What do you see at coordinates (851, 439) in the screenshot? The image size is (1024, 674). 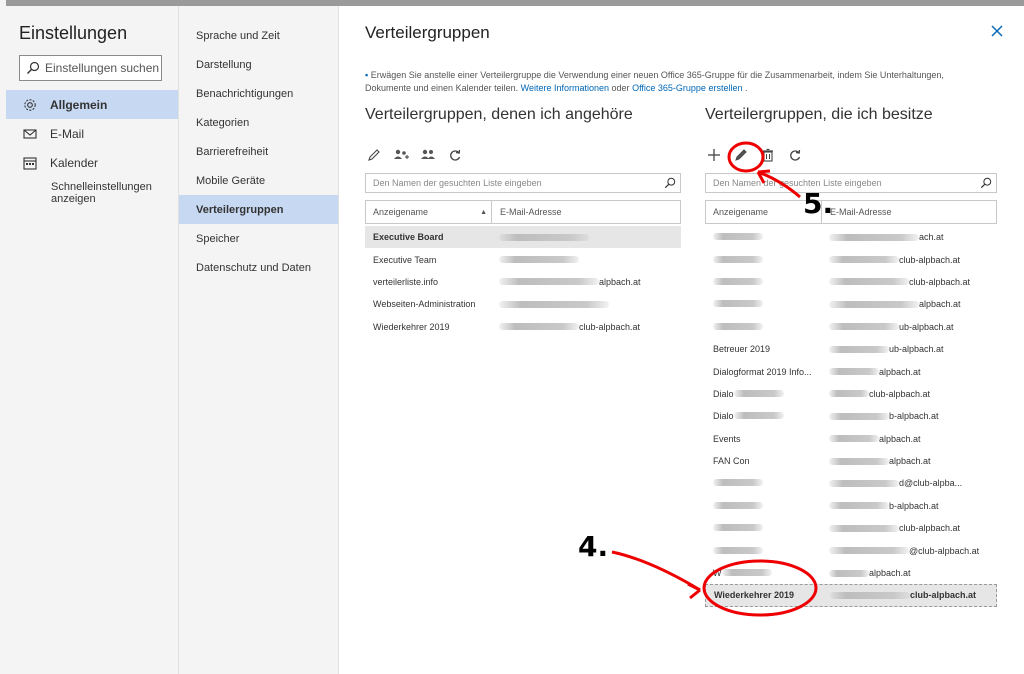 I see `table-row: Events alpbach.at` at bounding box center [851, 439].